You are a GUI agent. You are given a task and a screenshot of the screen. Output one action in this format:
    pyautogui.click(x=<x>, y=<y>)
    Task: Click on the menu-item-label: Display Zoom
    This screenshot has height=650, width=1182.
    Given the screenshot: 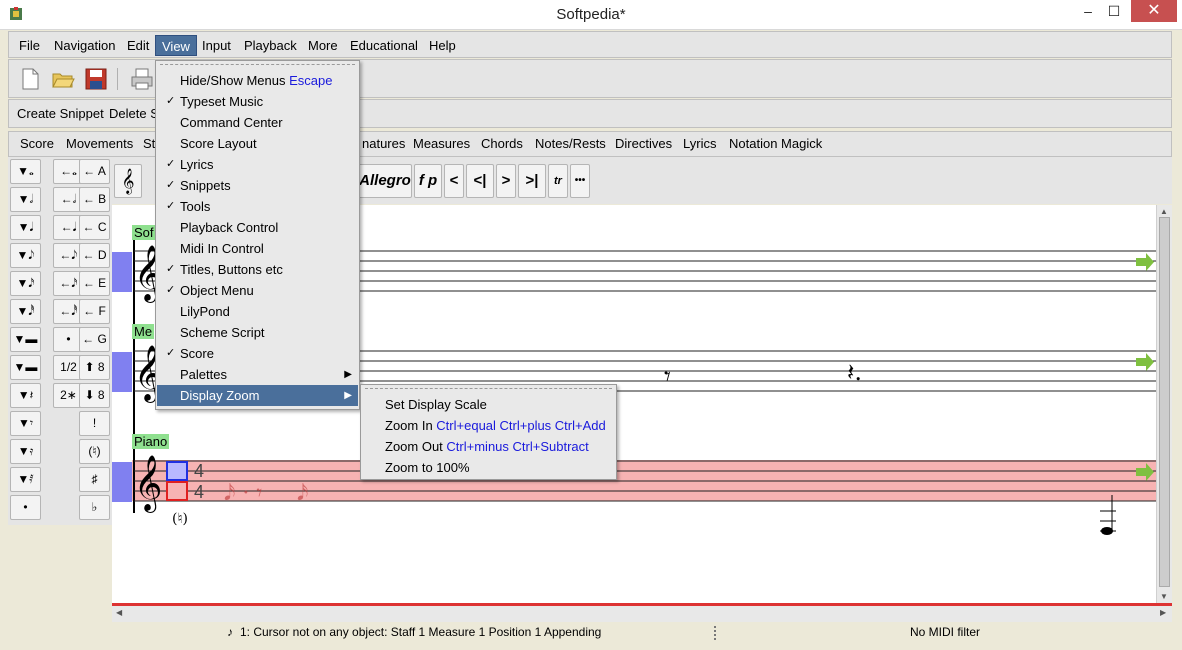 What is the action you would take?
    pyautogui.click(x=220, y=395)
    